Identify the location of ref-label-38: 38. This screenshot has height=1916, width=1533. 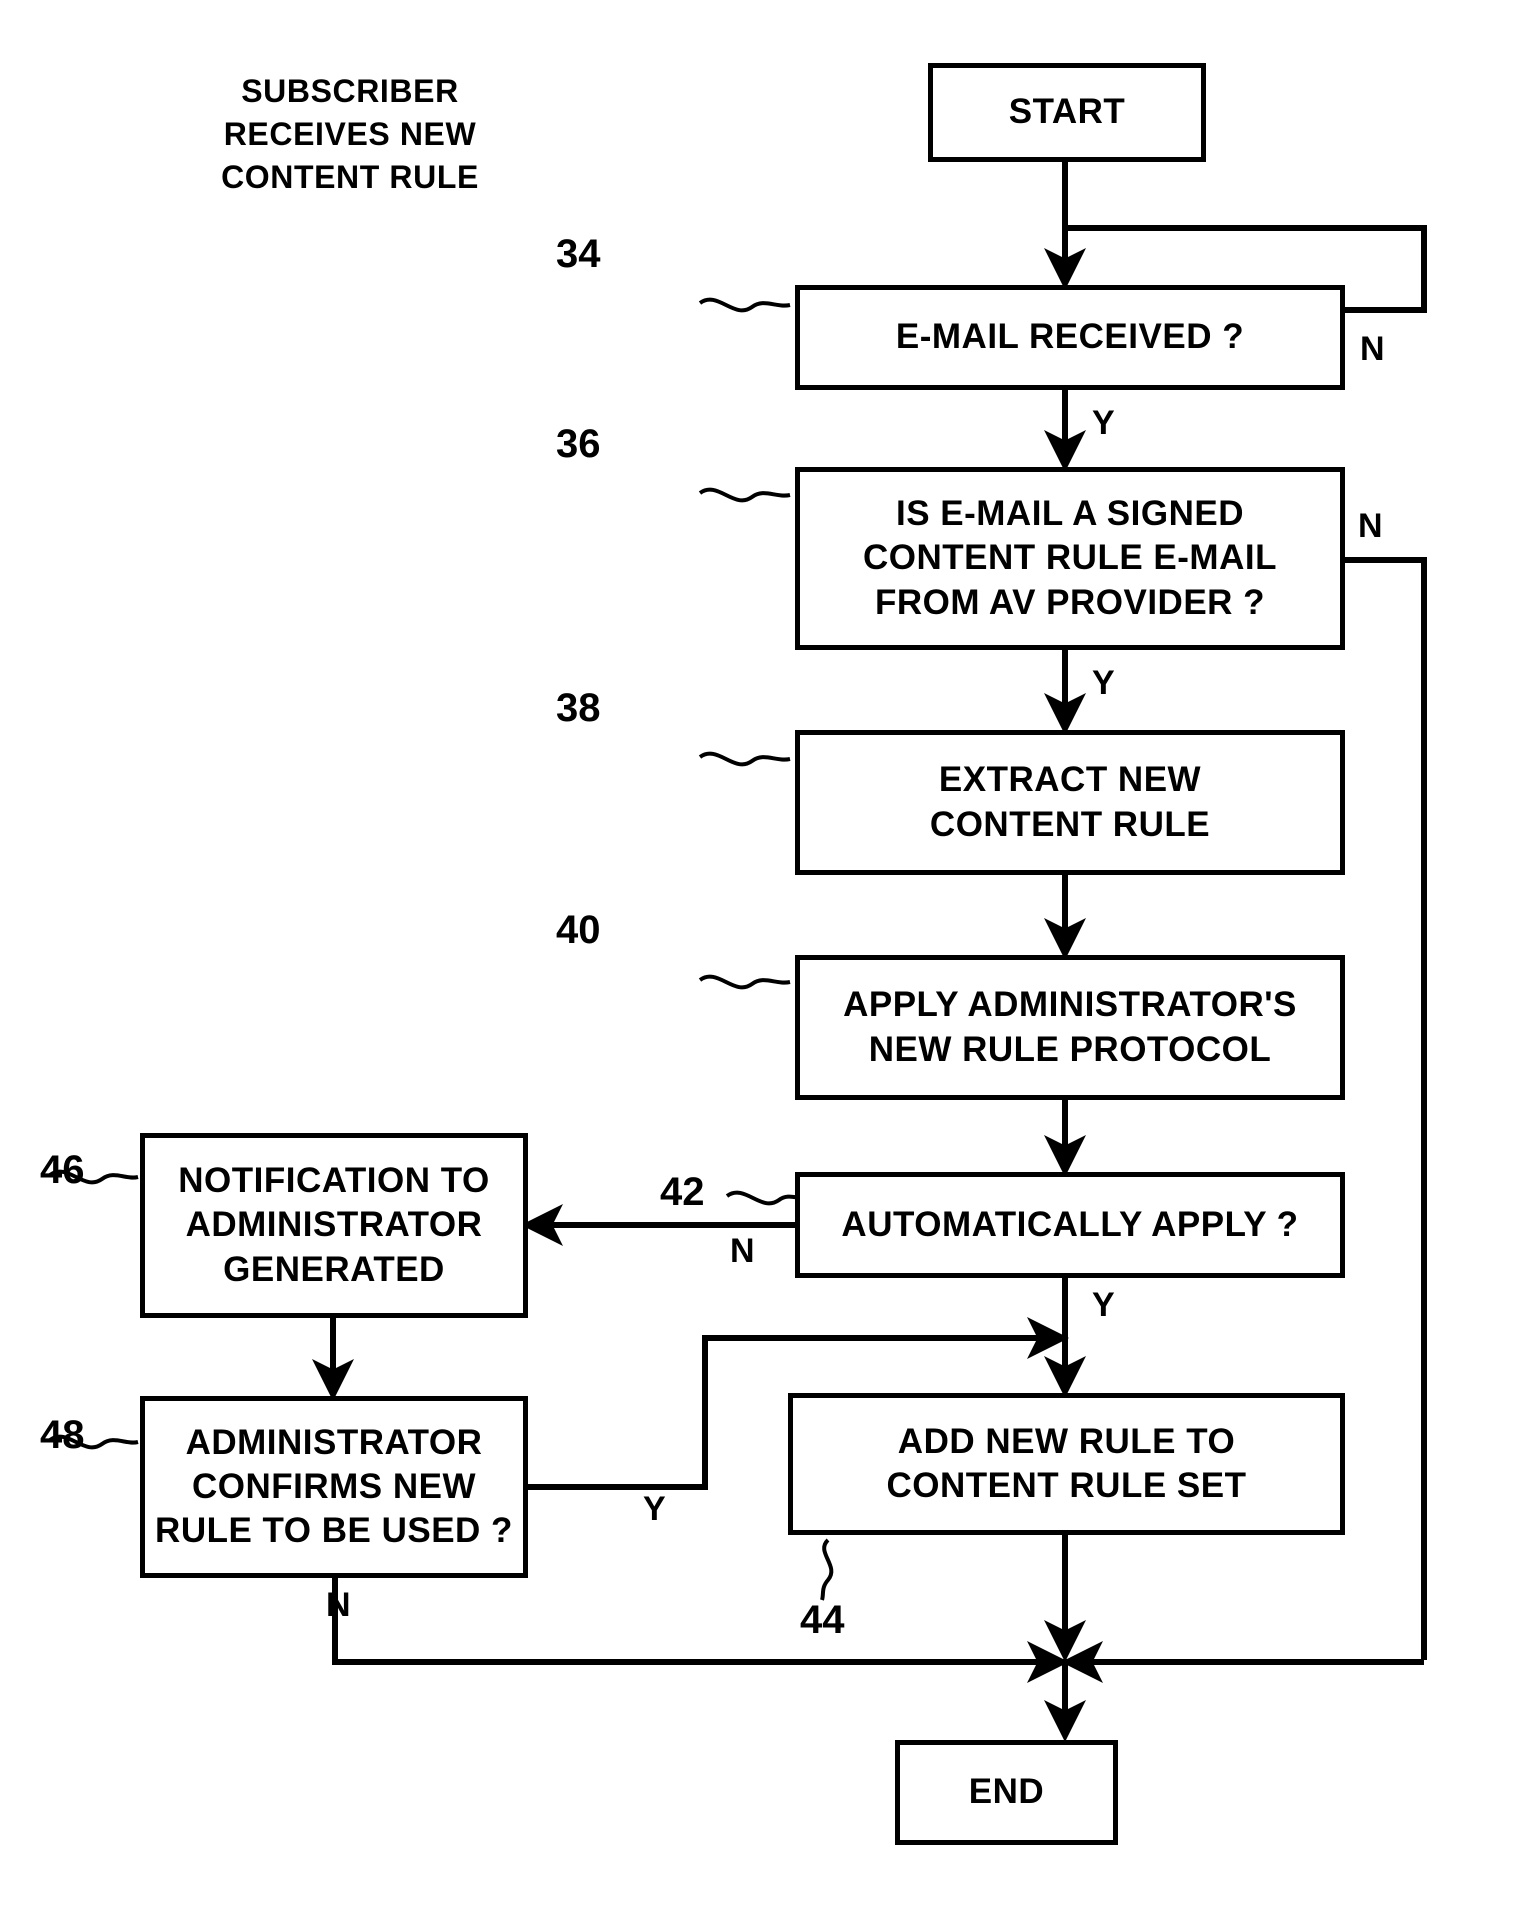
(578, 708).